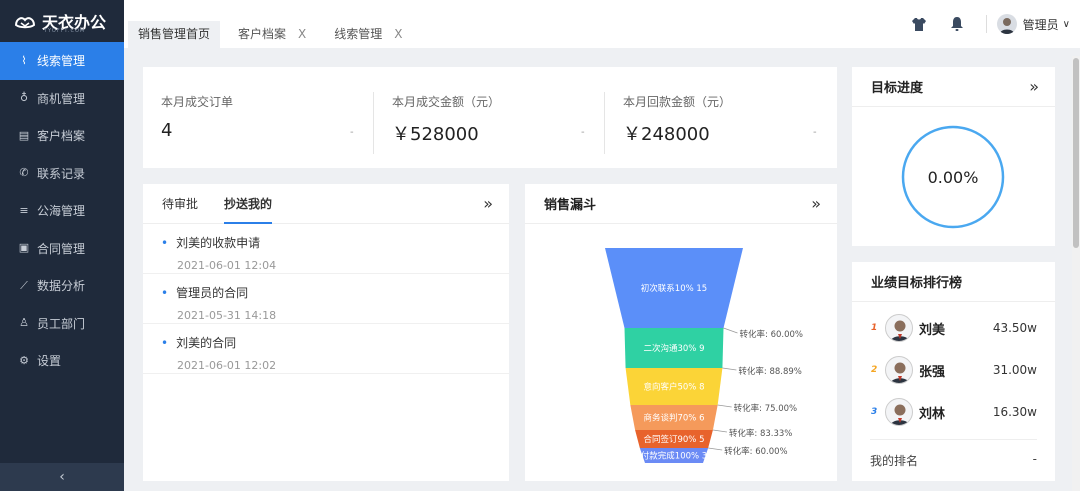  I want to click on item-title: • 刘美的收款申请, so click(335, 242).